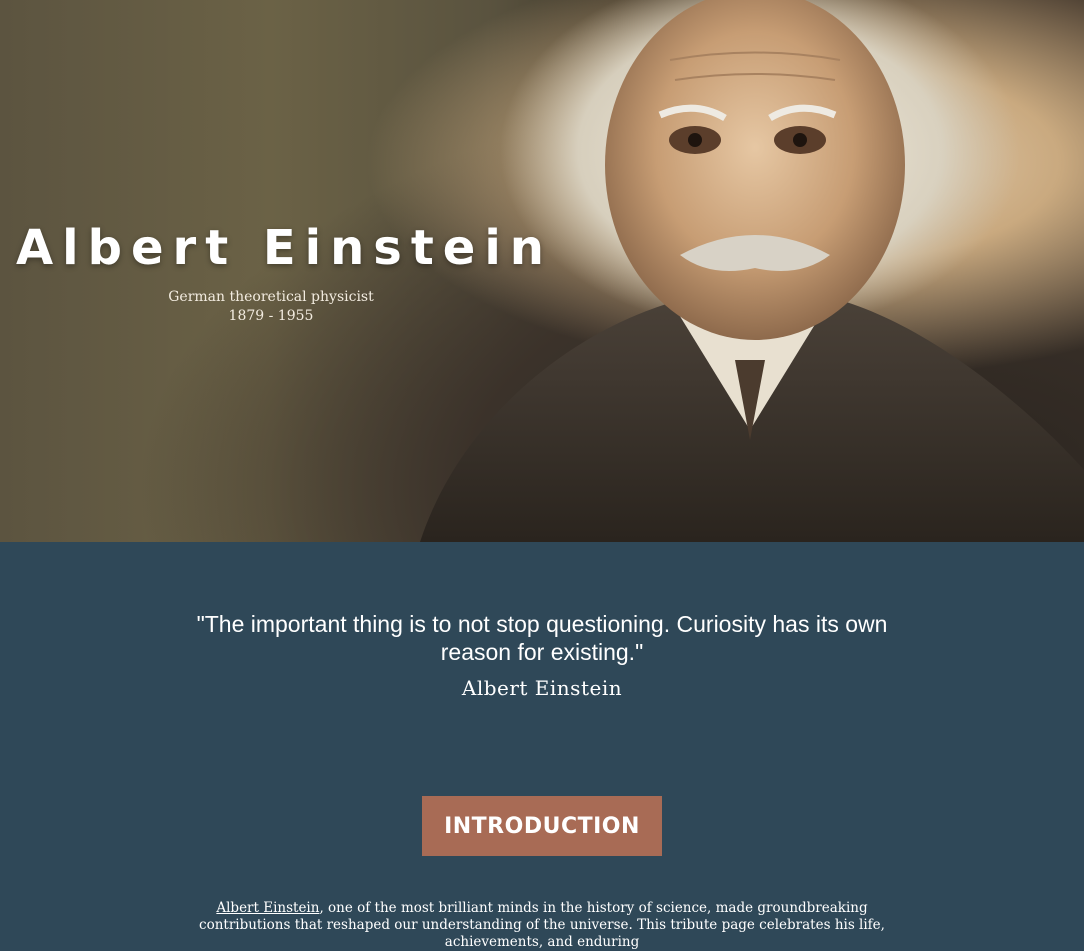  What do you see at coordinates (542, 826) in the screenshot?
I see `introduction-button: INTRODUCTION` at bounding box center [542, 826].